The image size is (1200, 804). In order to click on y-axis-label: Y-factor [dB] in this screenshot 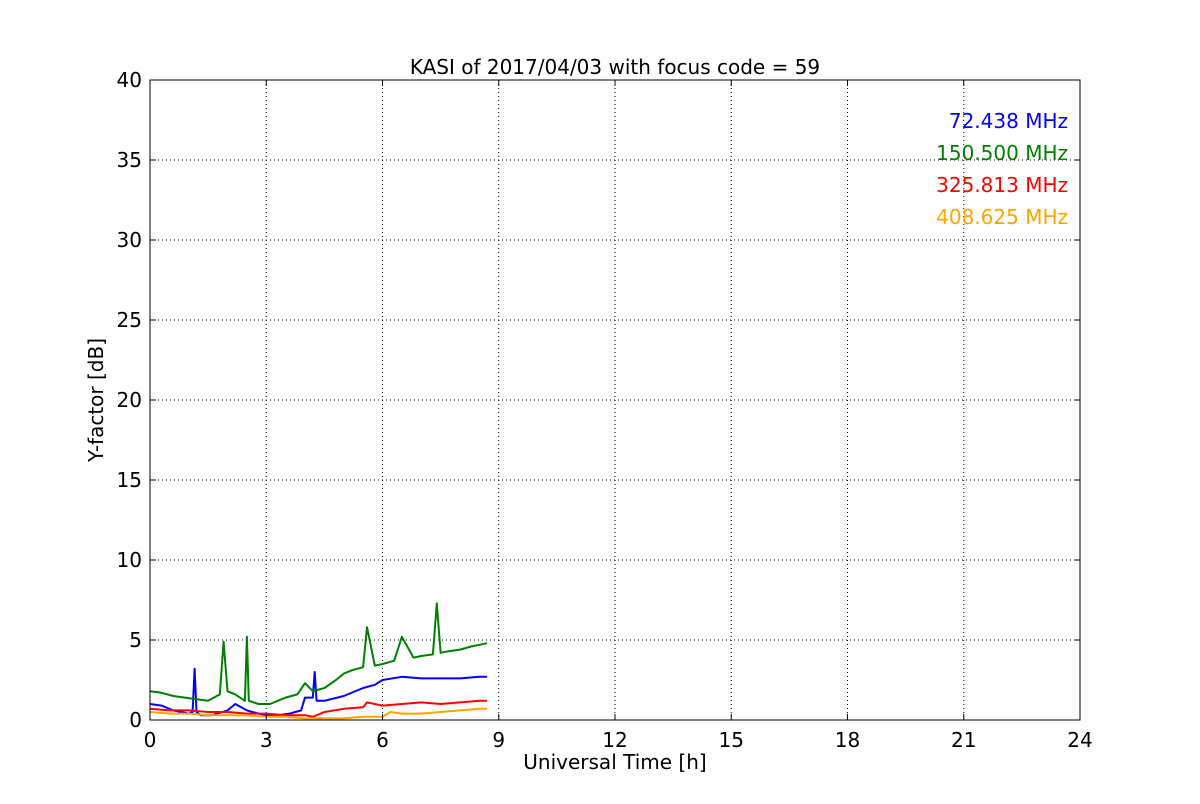, I will do `click(96, 400)`.